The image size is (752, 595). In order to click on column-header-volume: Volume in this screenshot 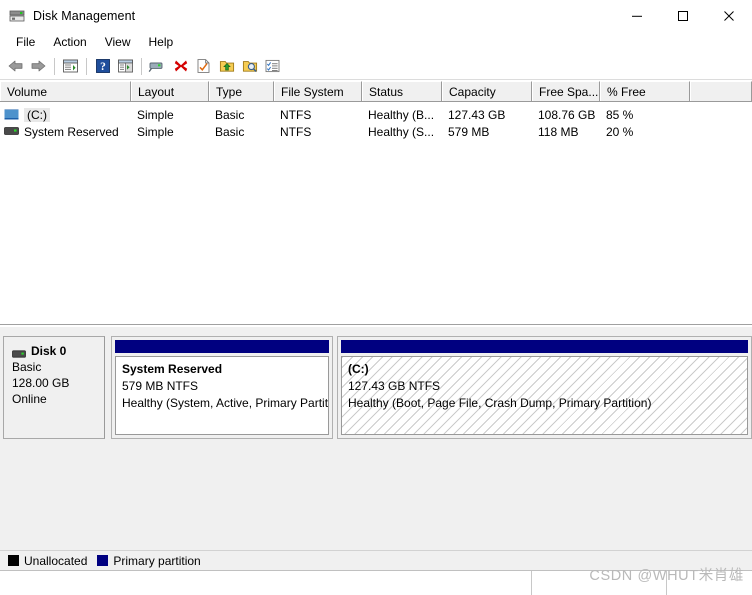, I will do `click(65, 91)`.